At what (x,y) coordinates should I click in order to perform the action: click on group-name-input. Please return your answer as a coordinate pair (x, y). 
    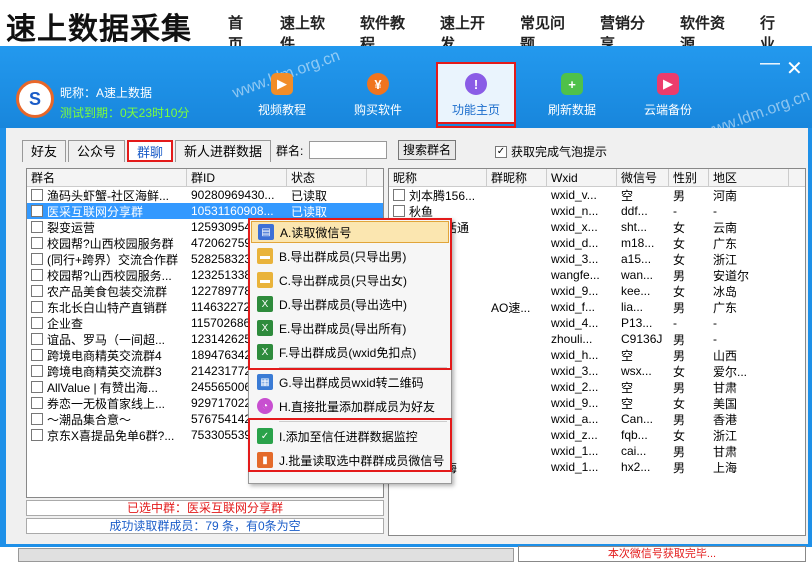
    Looking at the image, I should click on (348, 150).